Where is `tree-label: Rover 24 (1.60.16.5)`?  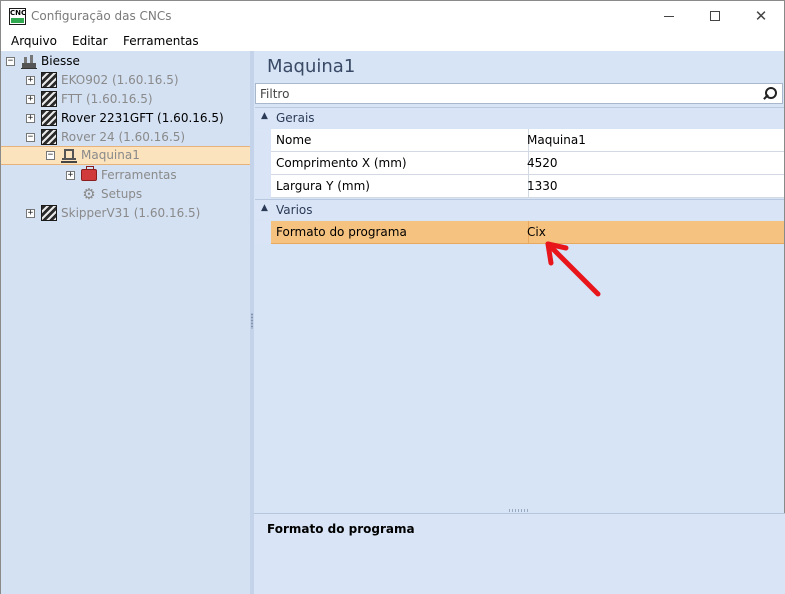
tree-label: Rover 24 (1.60.16.5) is located at coordinates (123, 137).